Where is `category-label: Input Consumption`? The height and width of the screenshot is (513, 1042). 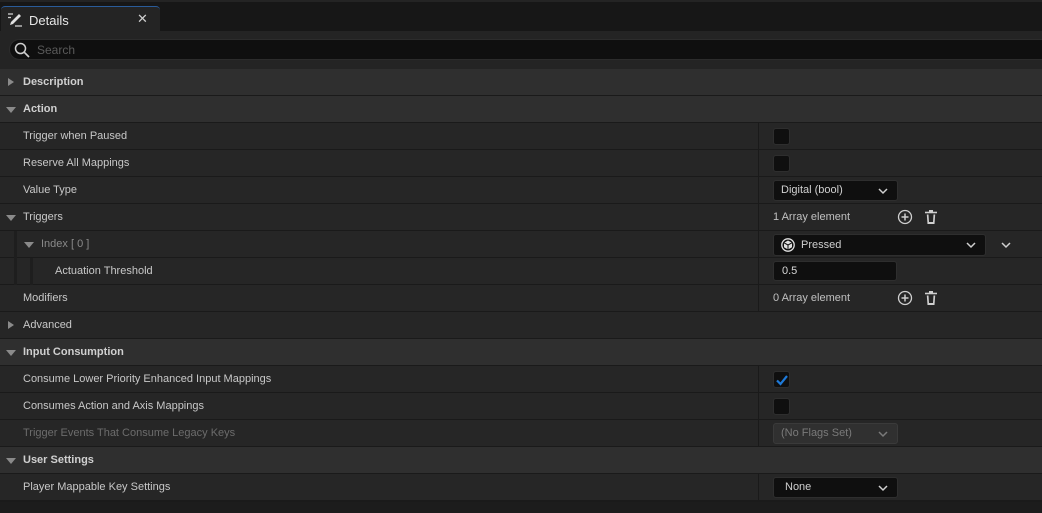
category-label: Input Consumption is located at coordinates (73, 352).